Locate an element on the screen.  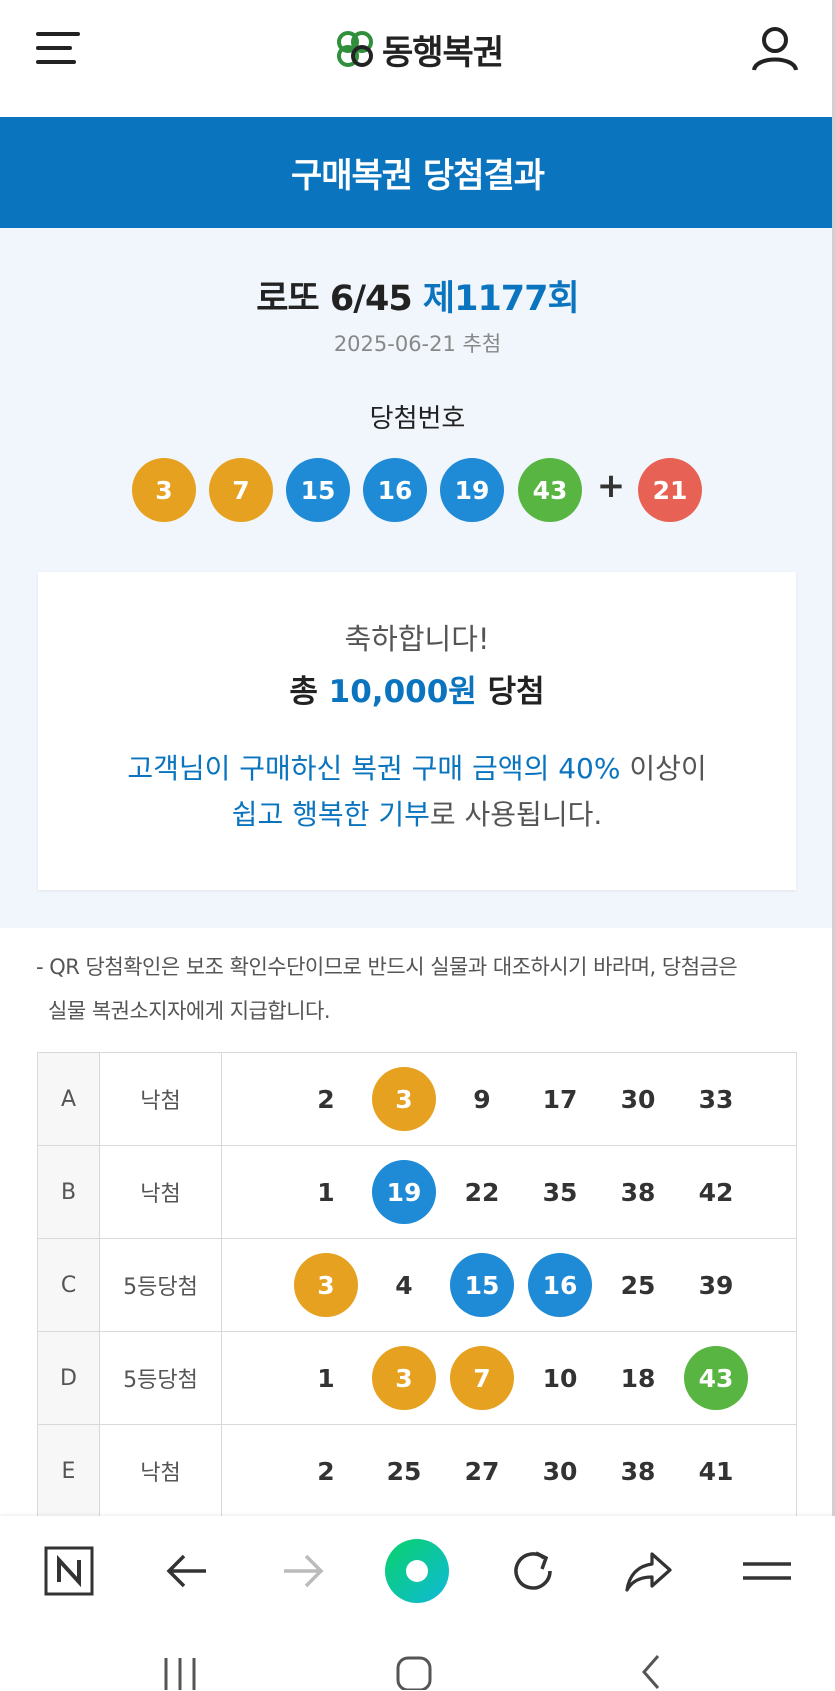
menu-icon is located at coordinates (767, 1571).